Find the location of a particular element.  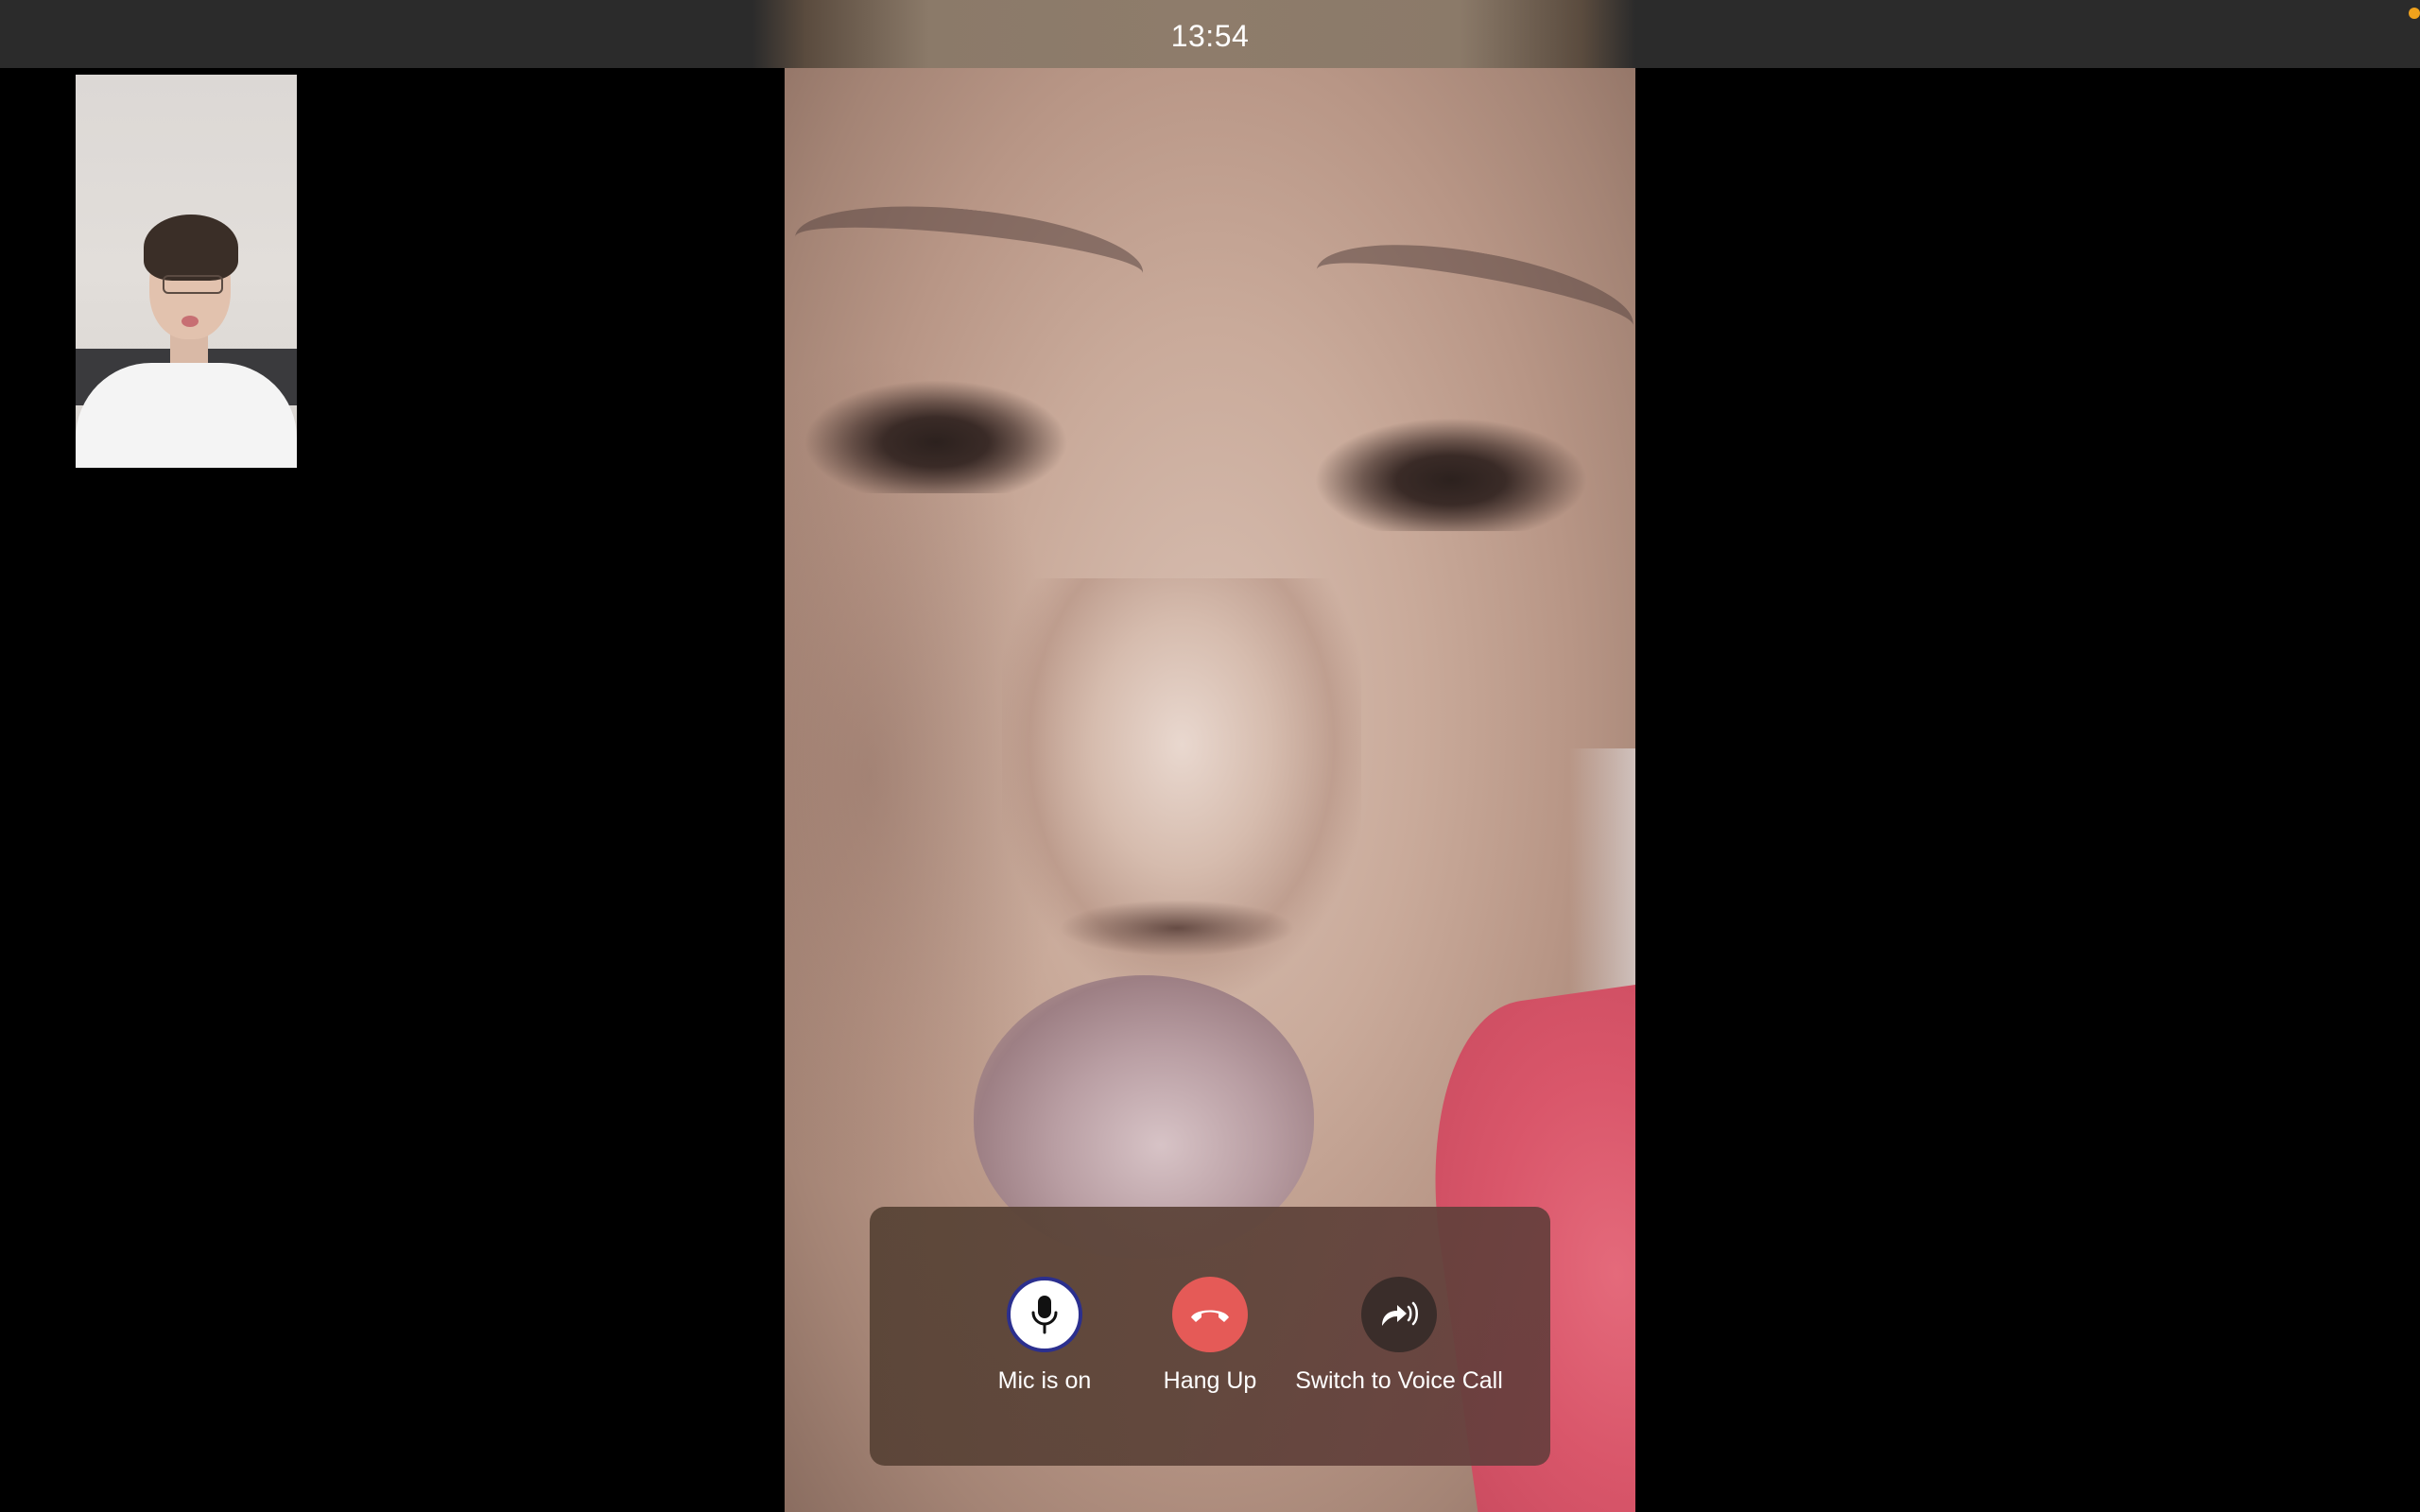

voice-call-switch-icon is located at coordinates (1400, 1313).